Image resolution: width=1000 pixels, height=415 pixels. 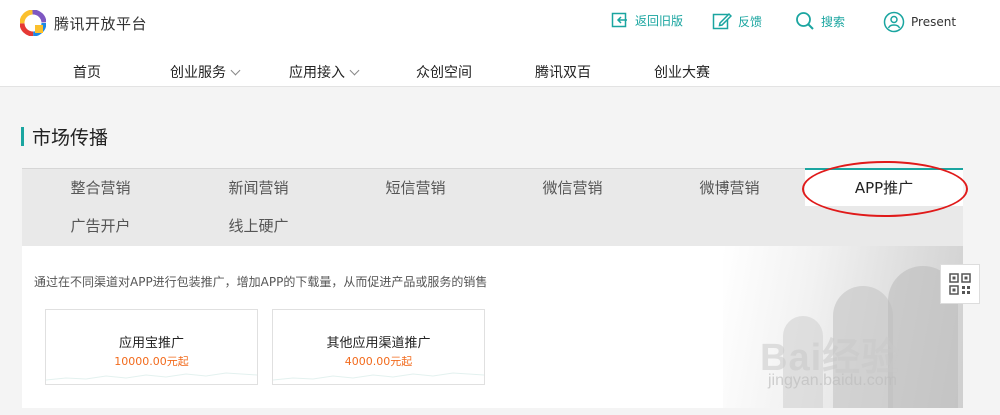 What do you see at coordinates (151, 343) in the screenshot?
I see `service-card-name: 应用宝推广` at bounding box center [151, 343].